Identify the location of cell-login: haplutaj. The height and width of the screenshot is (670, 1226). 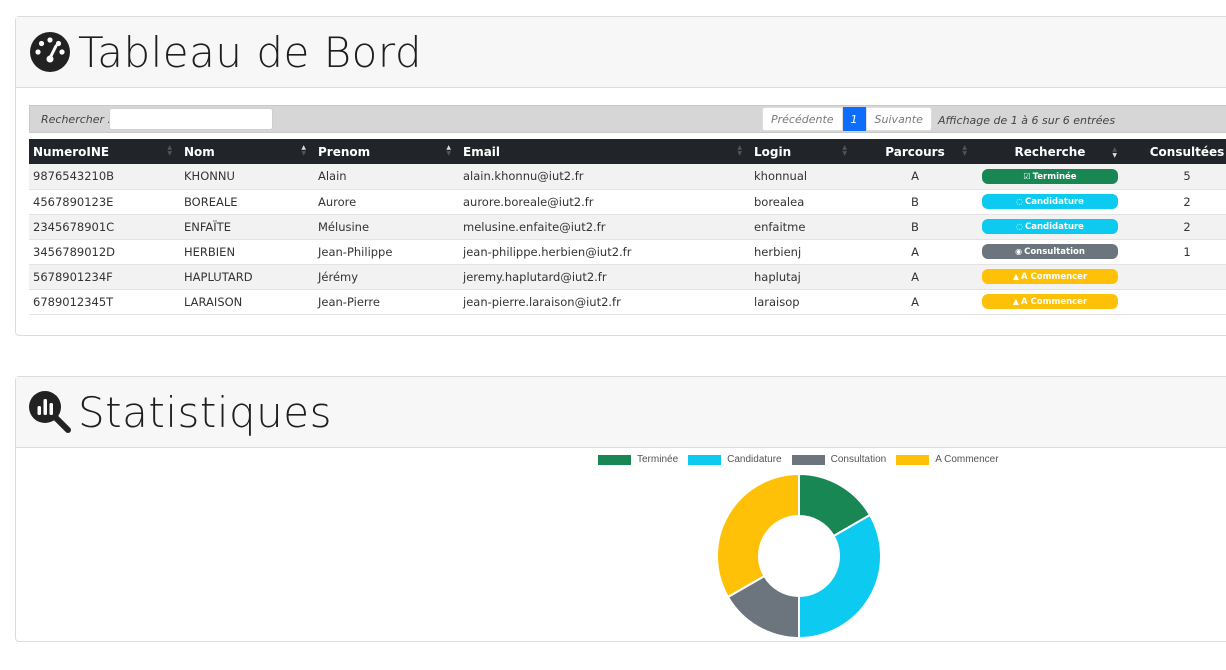
(802, 277).